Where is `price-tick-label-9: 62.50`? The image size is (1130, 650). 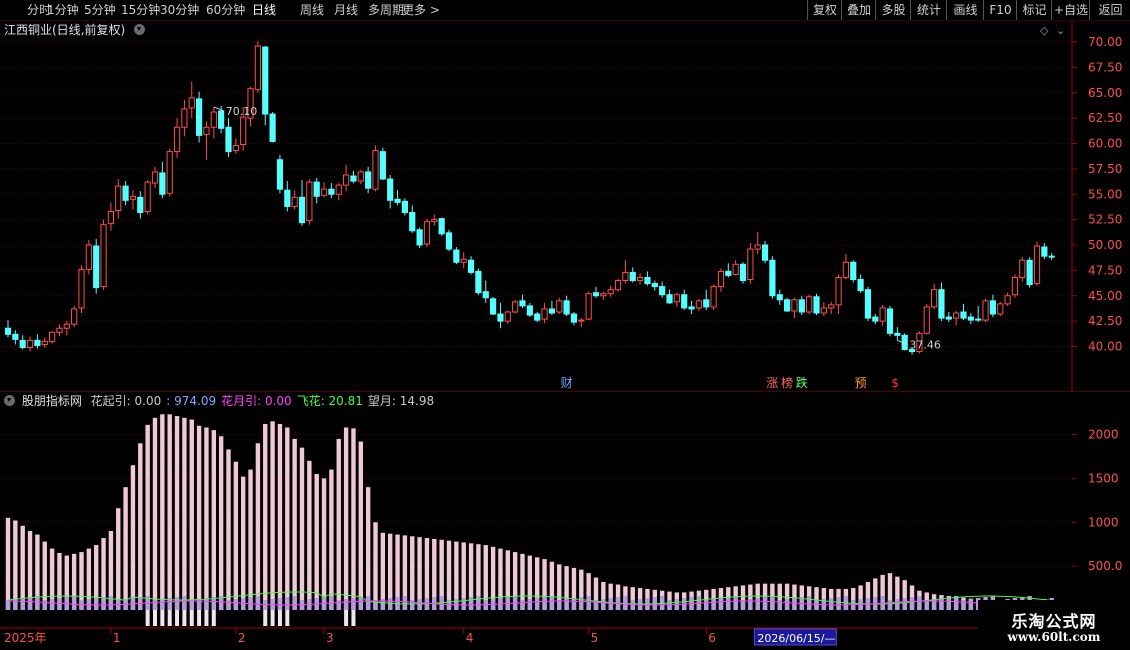
price-tick-label-9: 62.50 is located at coordinates (1105, 118).